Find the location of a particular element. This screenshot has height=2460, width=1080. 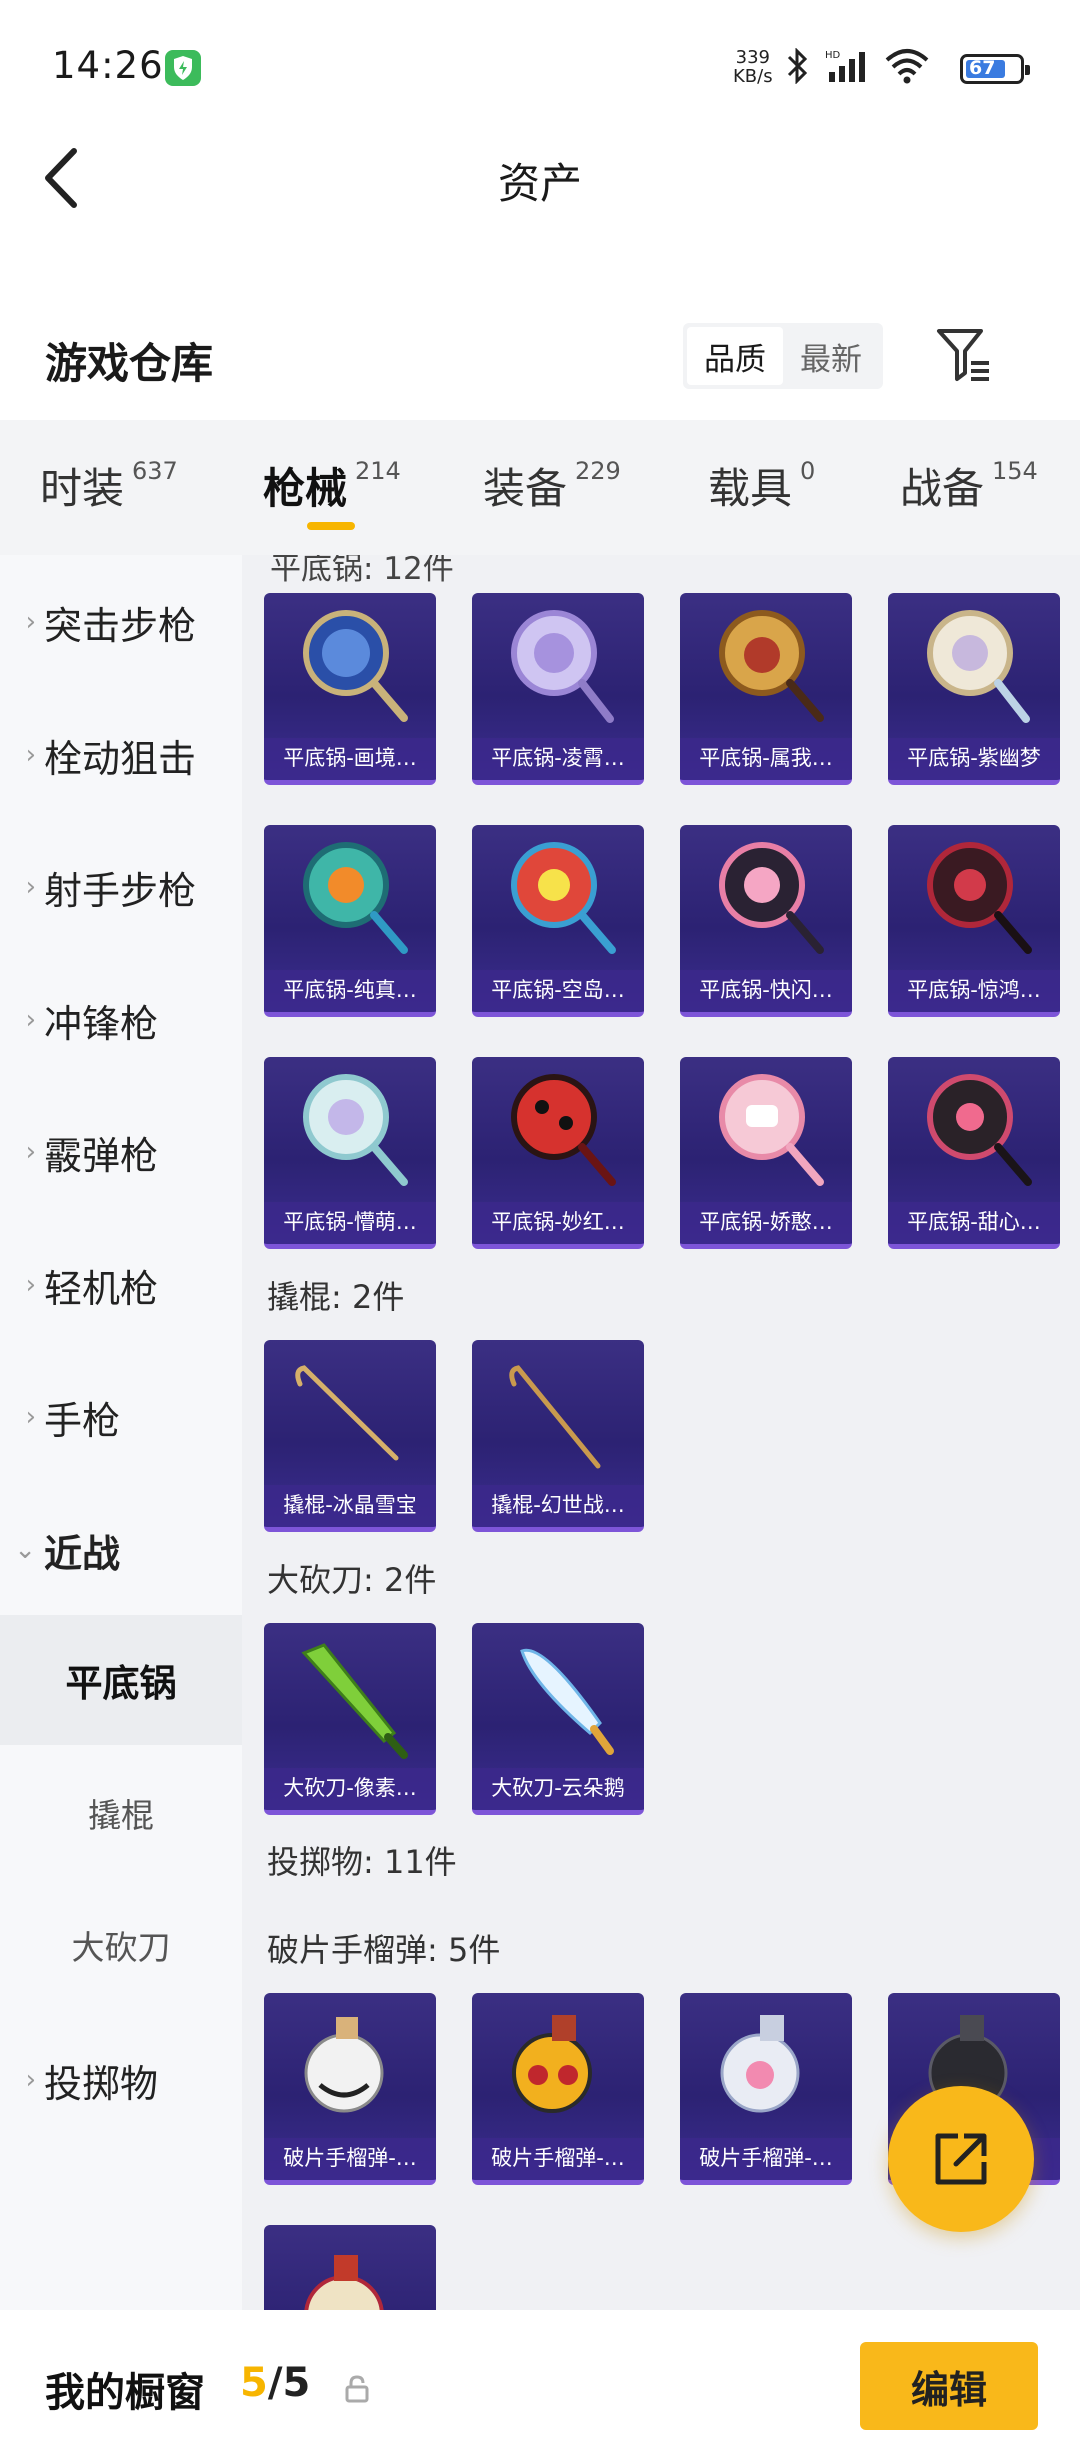

item-card: 平底锅-紫幽梦 is located at coordinates (974, 689).